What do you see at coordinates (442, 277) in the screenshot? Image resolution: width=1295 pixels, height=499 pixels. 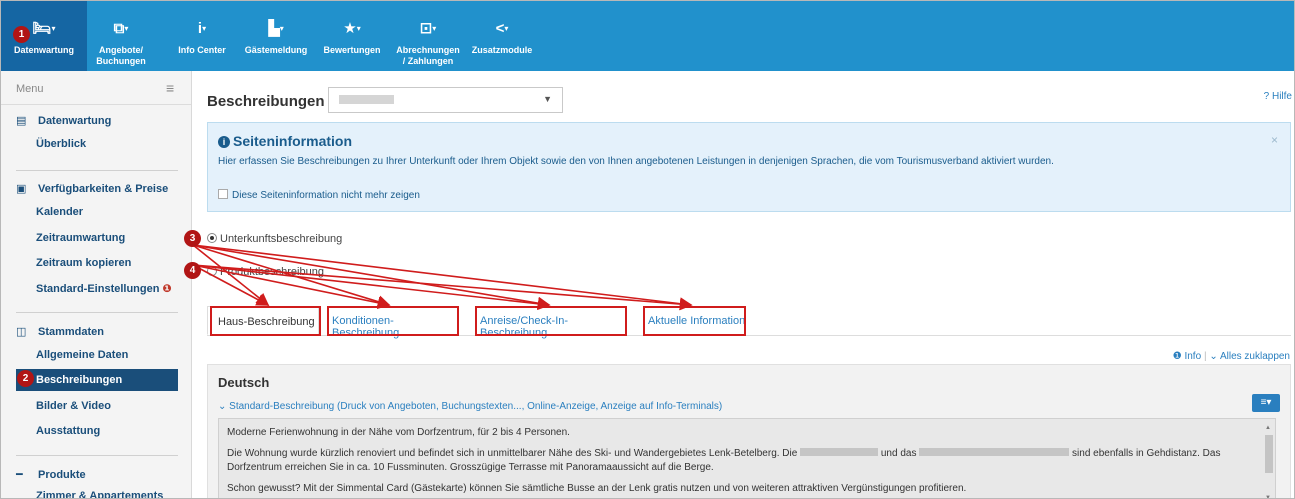 I see `annotation-arrows` at bounding box center [442, 277].